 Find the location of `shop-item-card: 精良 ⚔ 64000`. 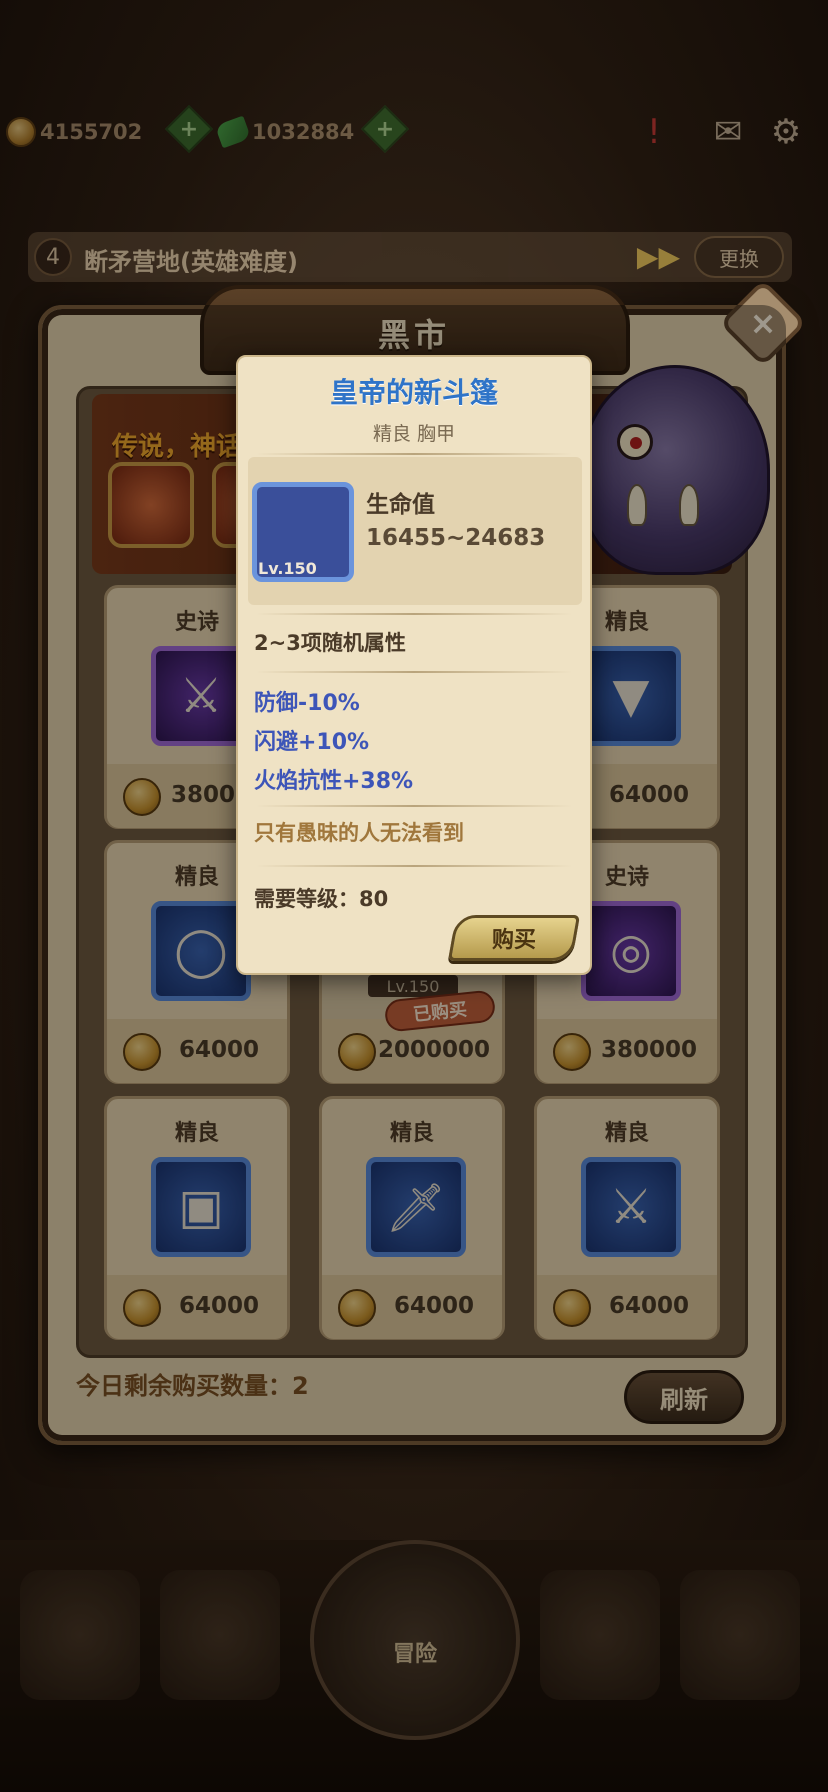

shop-item-card: 精良 ⚔ 64000 is located at coordinates (627, 1218).